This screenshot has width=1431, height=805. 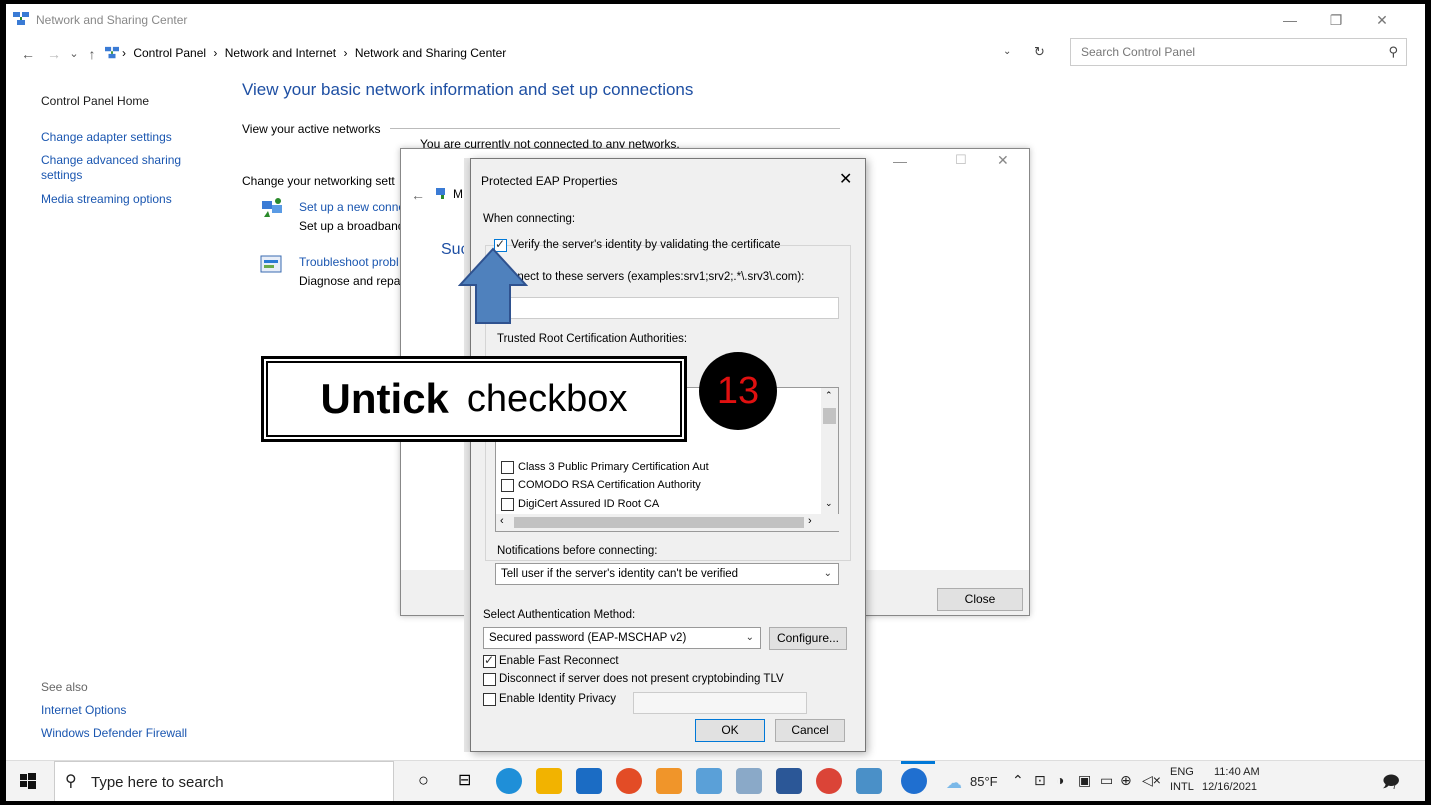 What do you see at coordinates (489, 679) in the screenshot?
I see `disconnect-tlv-checkbox` at bounding box center [489, 679].